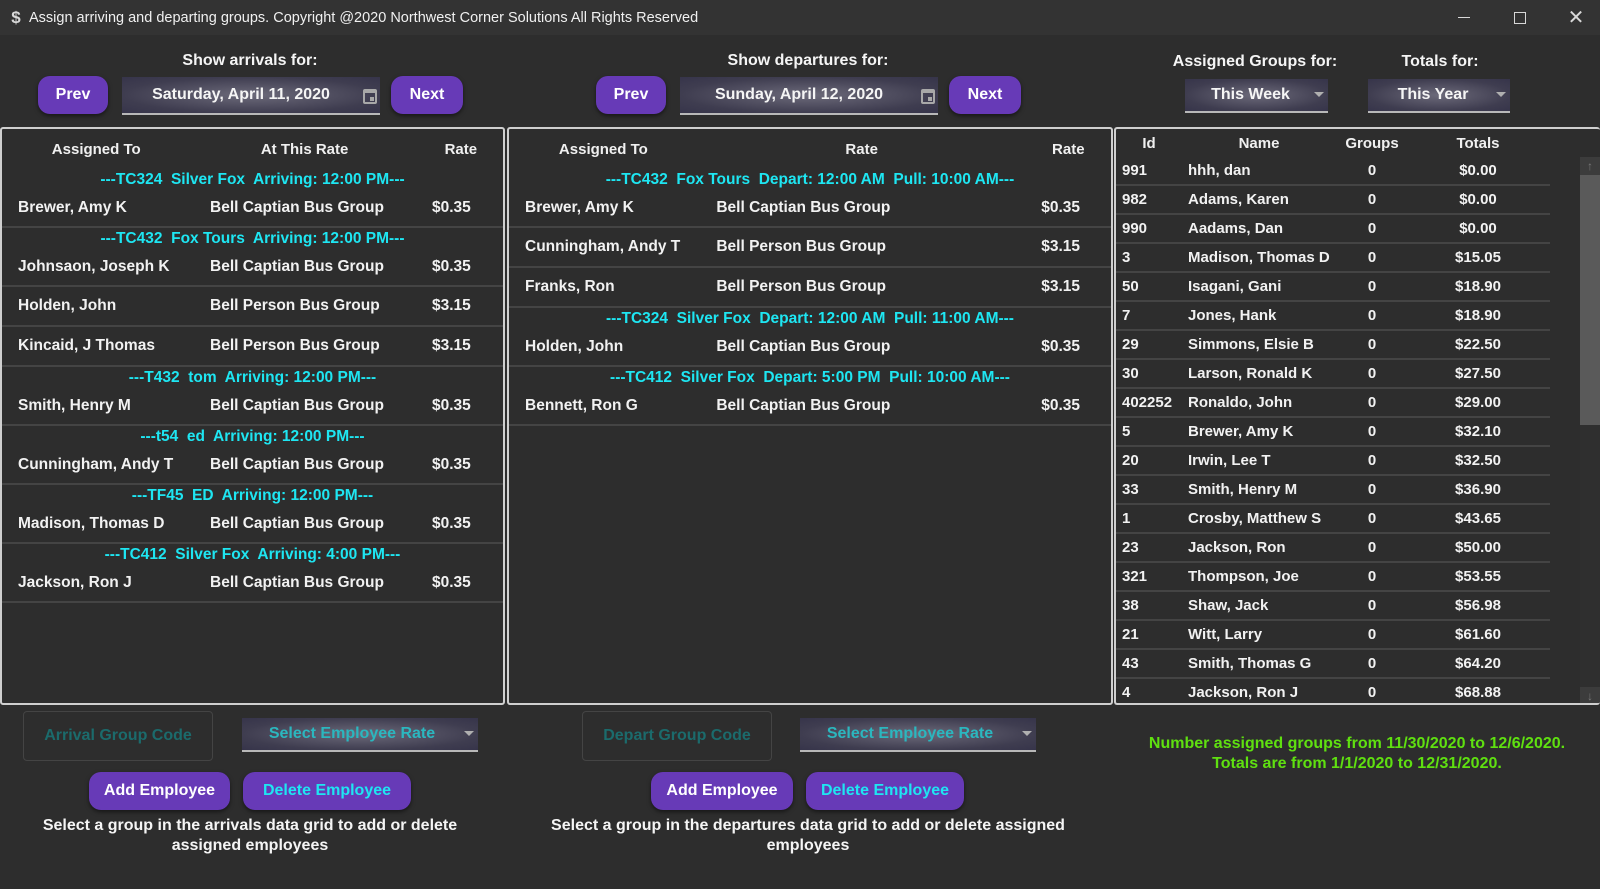  I want to click on group-header: ---TF45 ED Arriving: 12:00 PM---, so click(252, 495).